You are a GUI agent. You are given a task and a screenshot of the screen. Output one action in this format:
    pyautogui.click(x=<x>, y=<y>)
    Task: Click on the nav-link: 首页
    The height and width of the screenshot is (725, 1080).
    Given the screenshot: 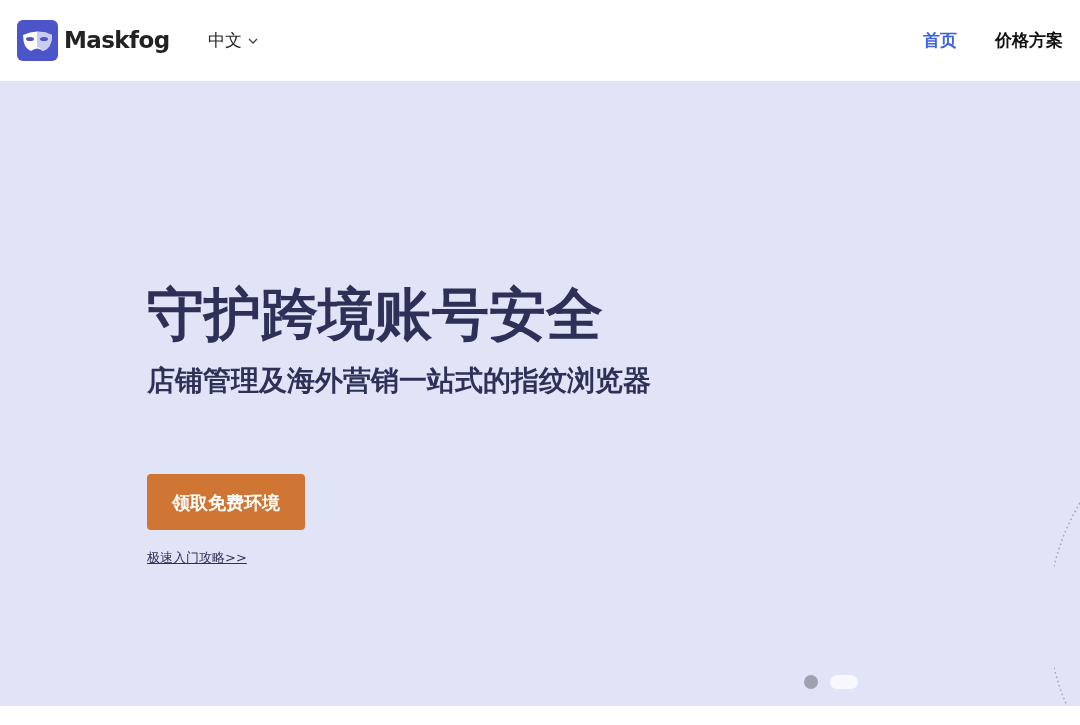 What is the action you would take?
    pyautogui.click(x=940, y=40)
    